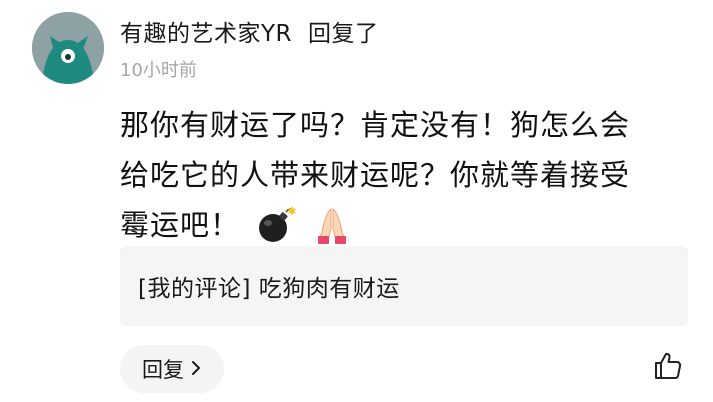 Image resolution: width=713 pixels, height=402 pixels. Describe the element at coordinates (180, 225) in the screenshot. I see `comment-line-3: 霉运吧！` at that location.